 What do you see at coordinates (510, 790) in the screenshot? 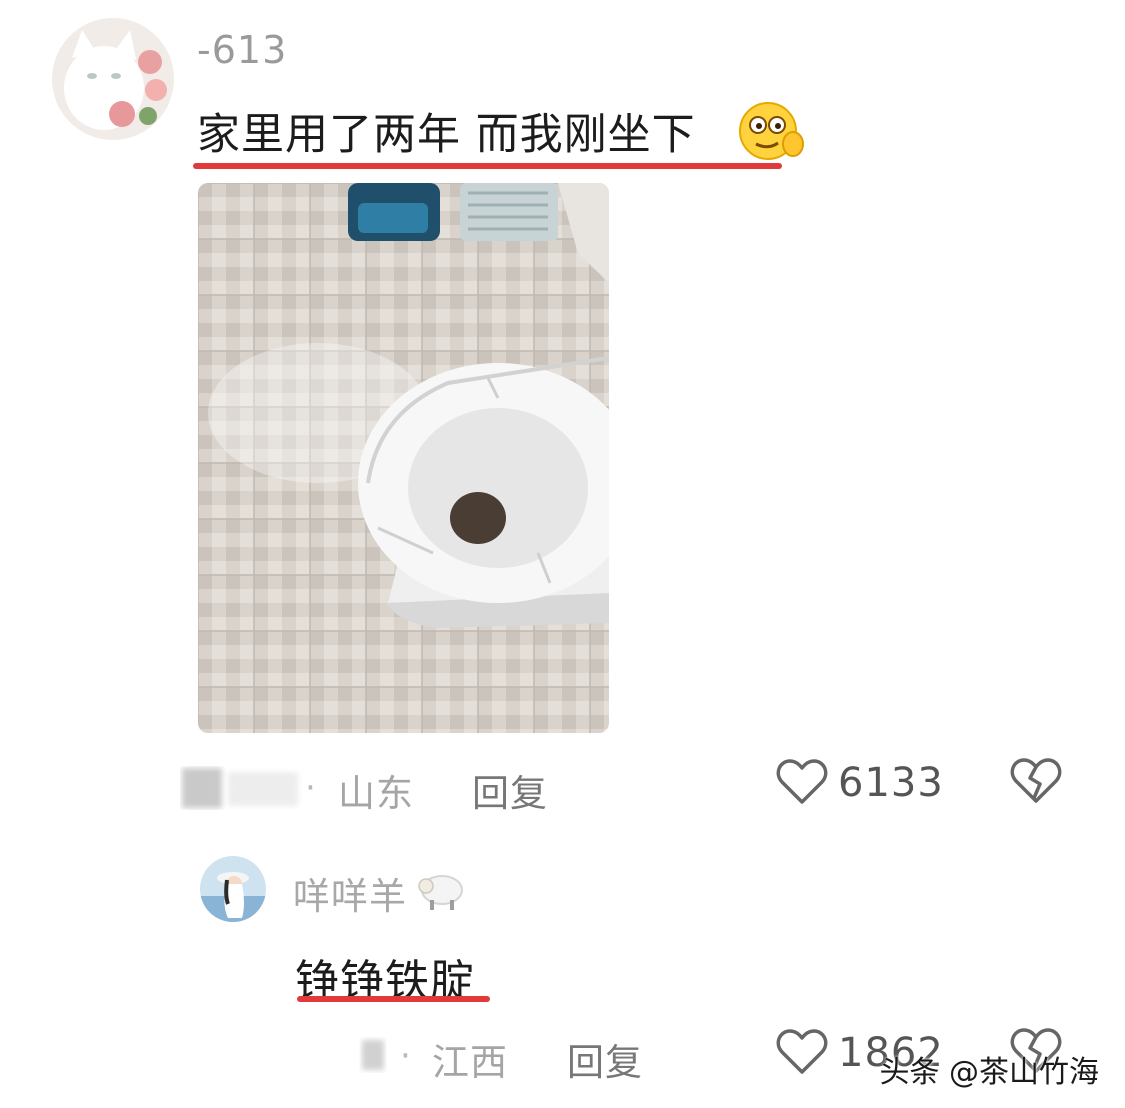
I see `comment-reply-button: 回复` at bounding box center [510, 790].